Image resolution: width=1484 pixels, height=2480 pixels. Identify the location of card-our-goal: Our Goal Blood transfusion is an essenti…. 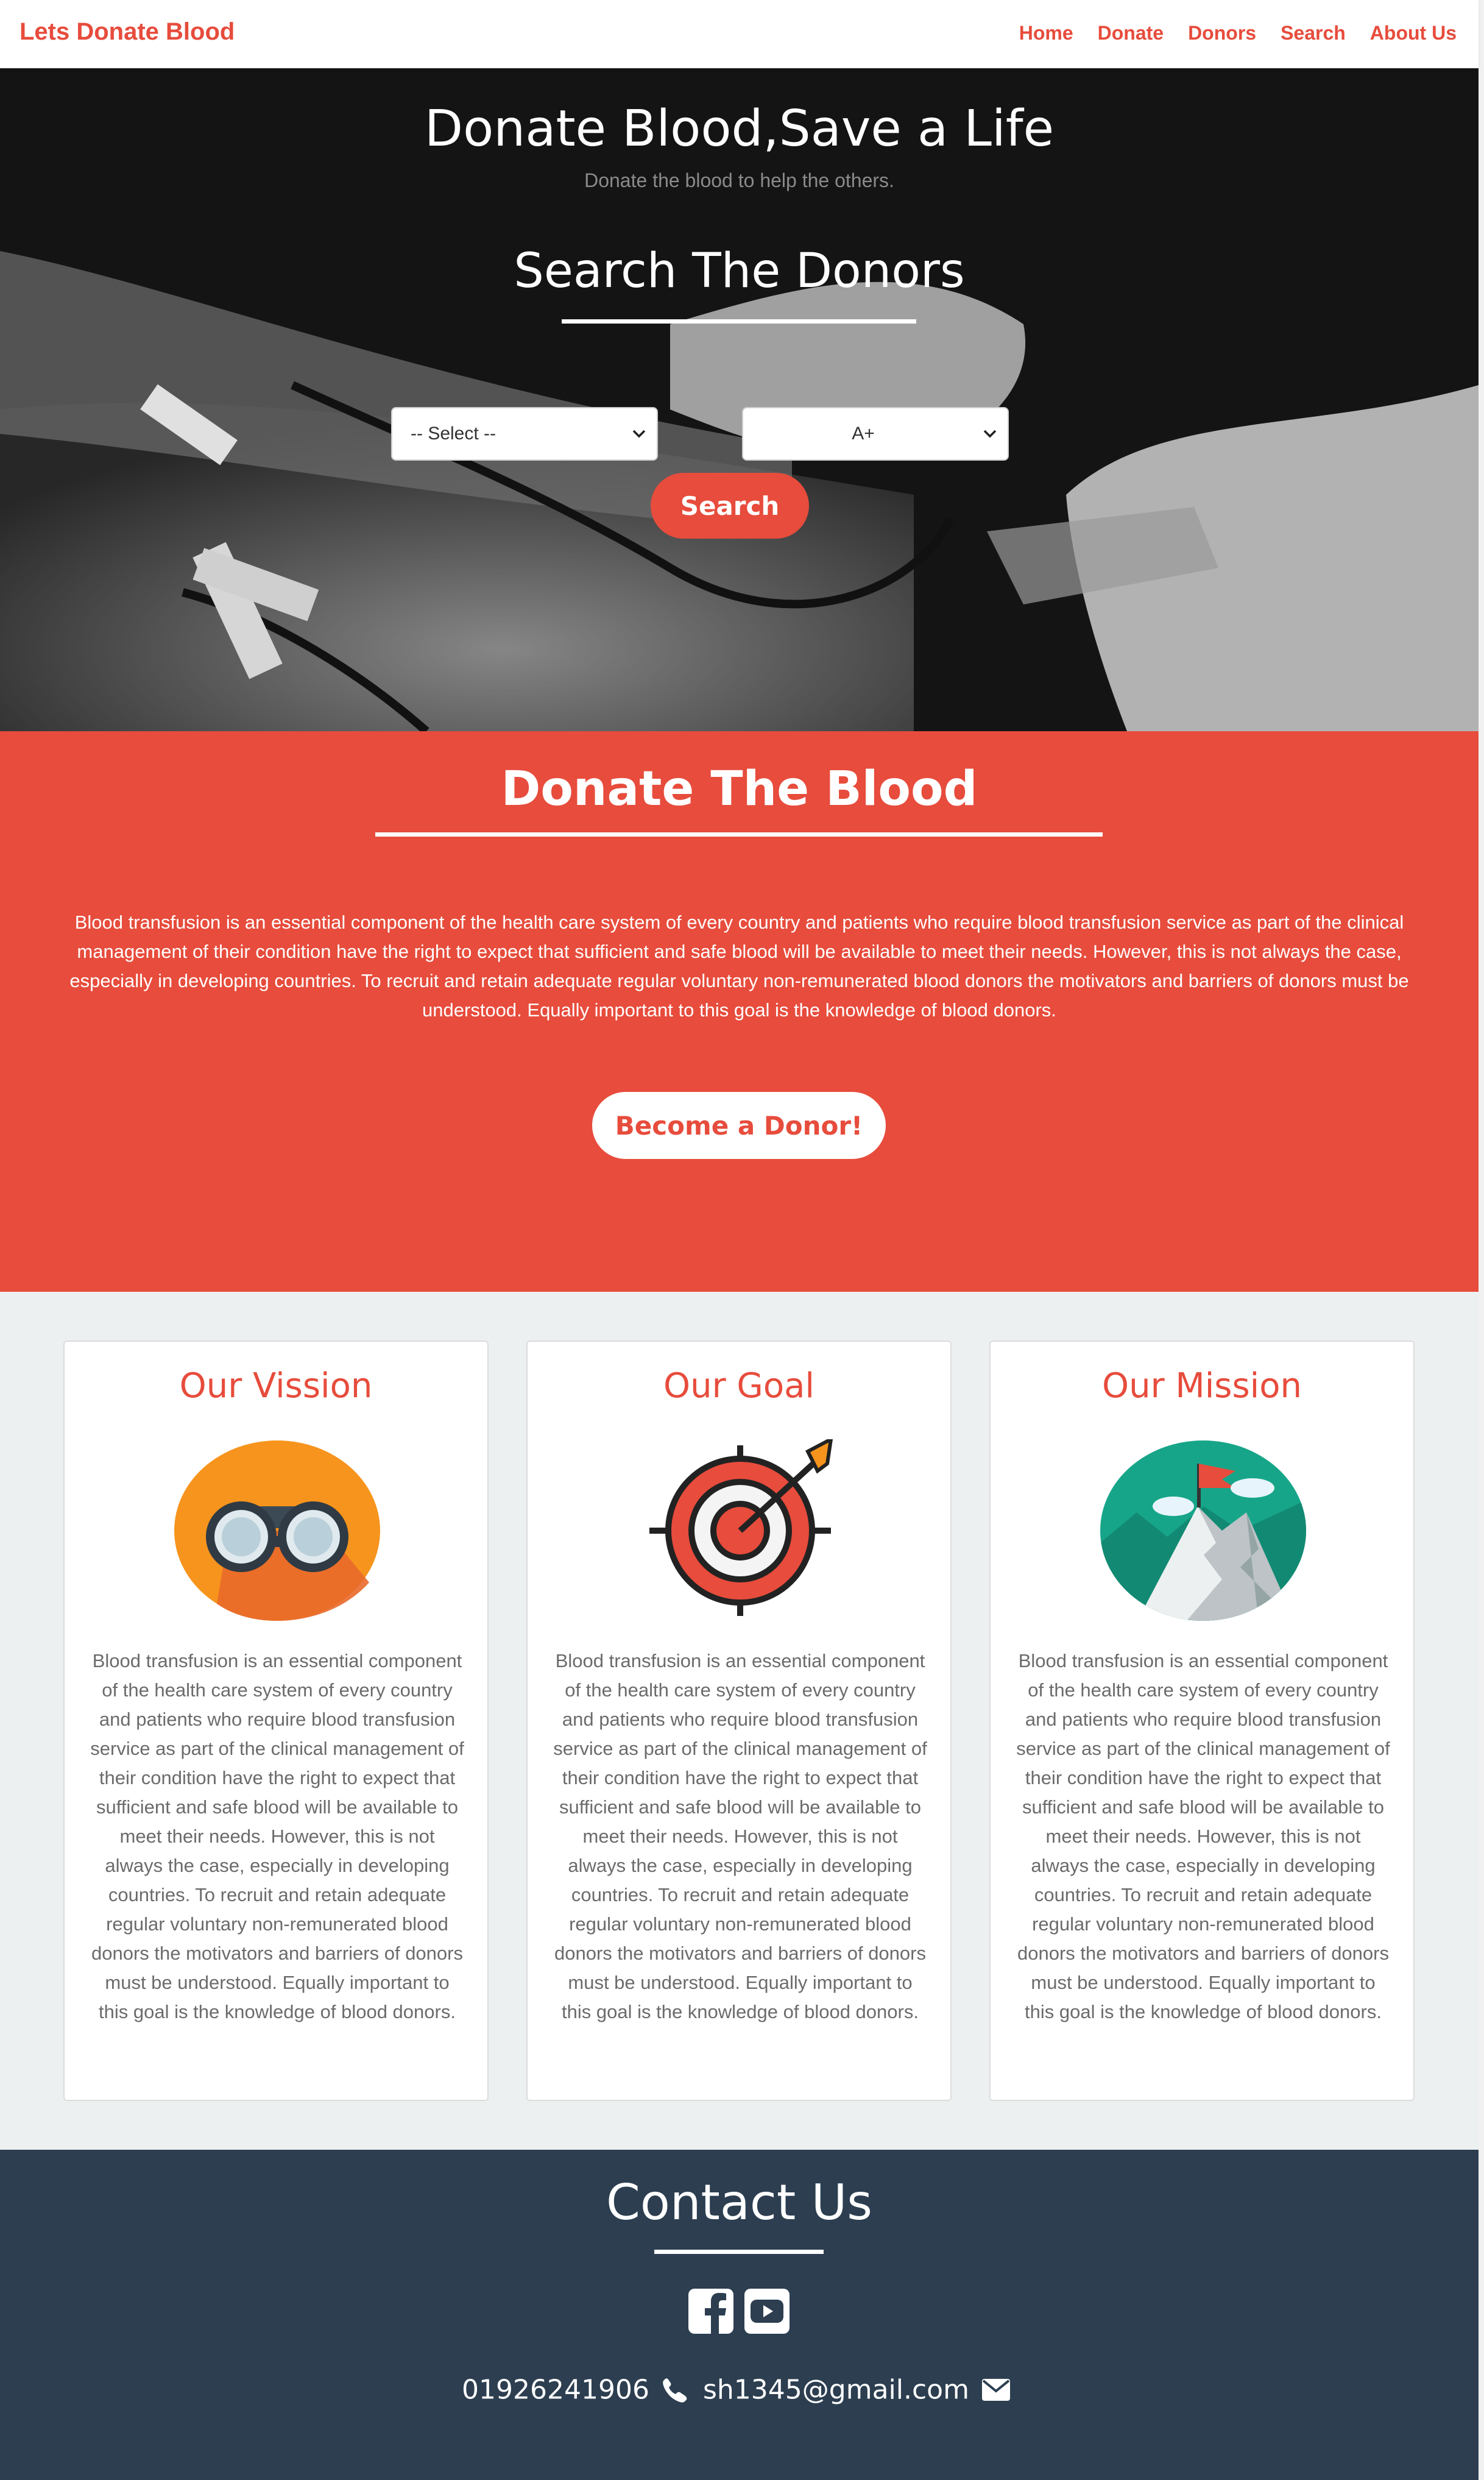
(739, 1721).